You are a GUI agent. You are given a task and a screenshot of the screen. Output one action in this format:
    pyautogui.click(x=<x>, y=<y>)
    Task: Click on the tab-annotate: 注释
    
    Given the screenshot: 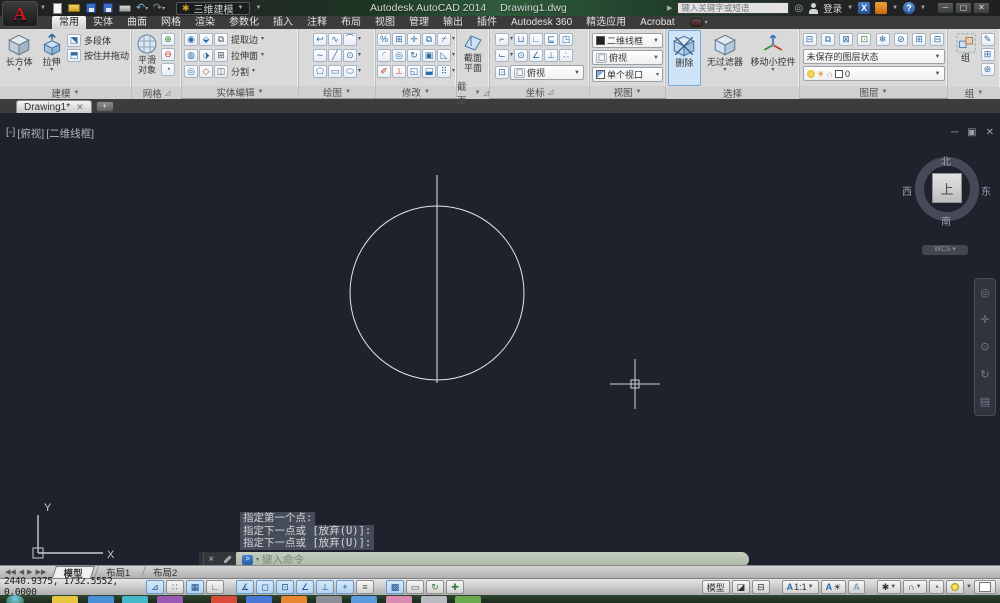 What is the action you would take?
    pyautogui.click(x=317, y=22)
    